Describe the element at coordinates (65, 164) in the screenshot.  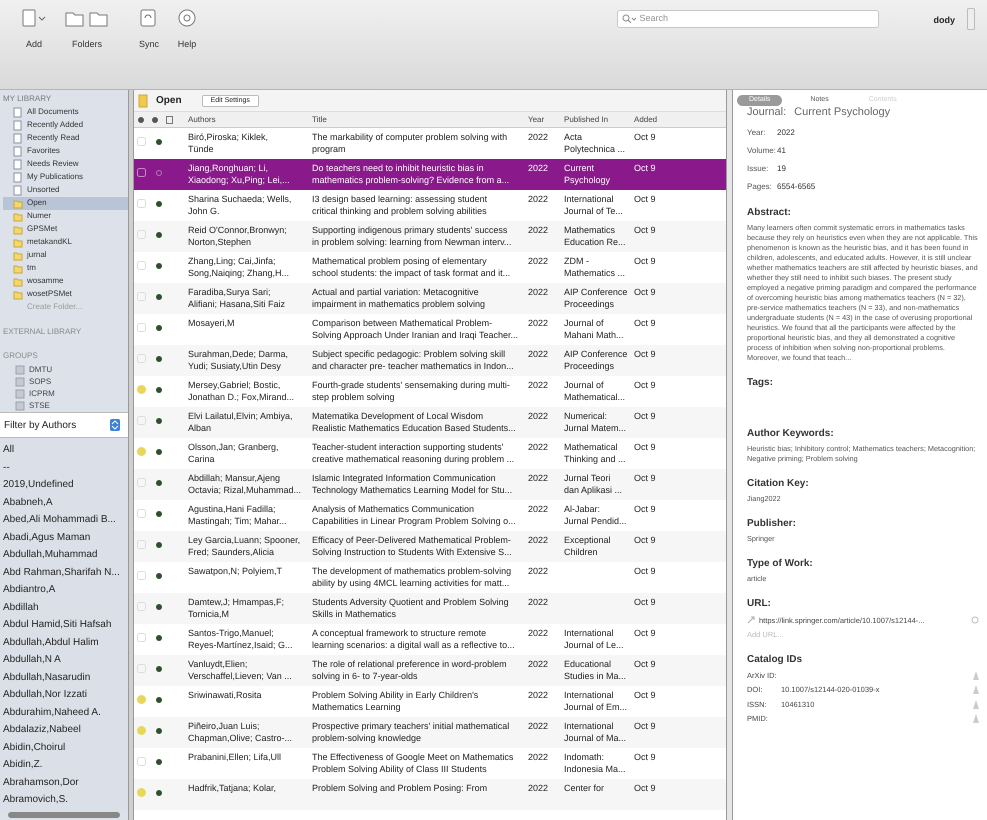
I see `sidebar-item: Needs Review` at that location.